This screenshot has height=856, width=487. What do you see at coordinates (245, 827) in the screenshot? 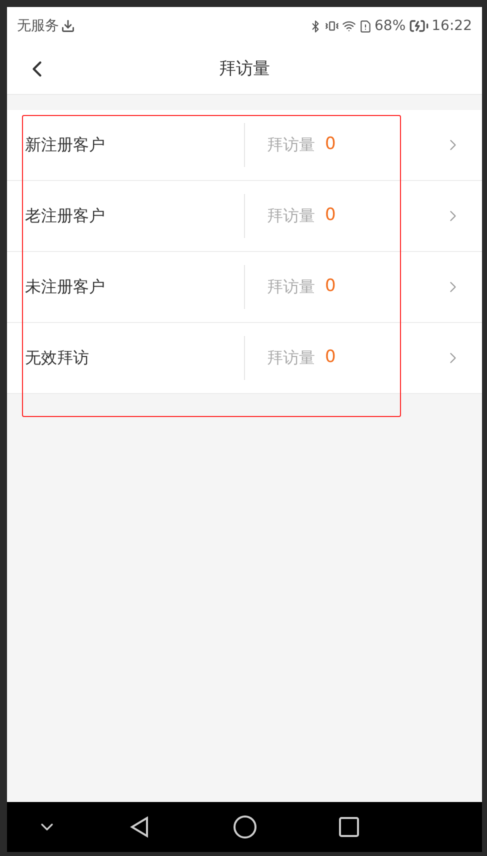
I see `home-circle-icon` at bounding box center [245, 827].